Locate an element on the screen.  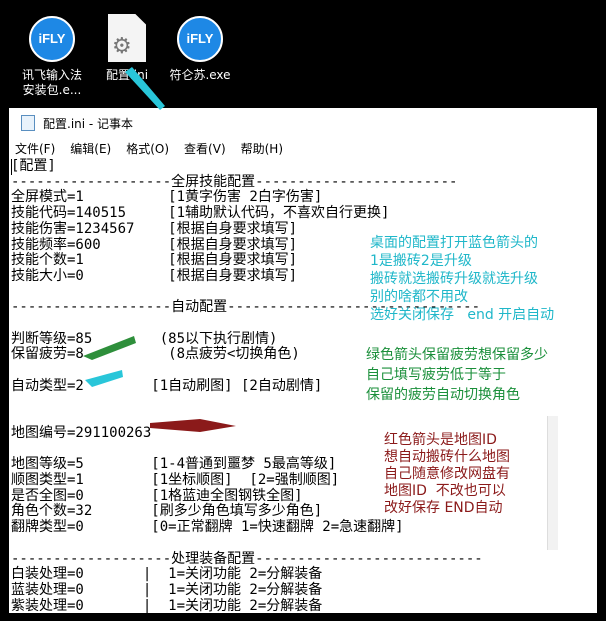
ini-file-icon: ⚙ is located at coordinates (127, 38).